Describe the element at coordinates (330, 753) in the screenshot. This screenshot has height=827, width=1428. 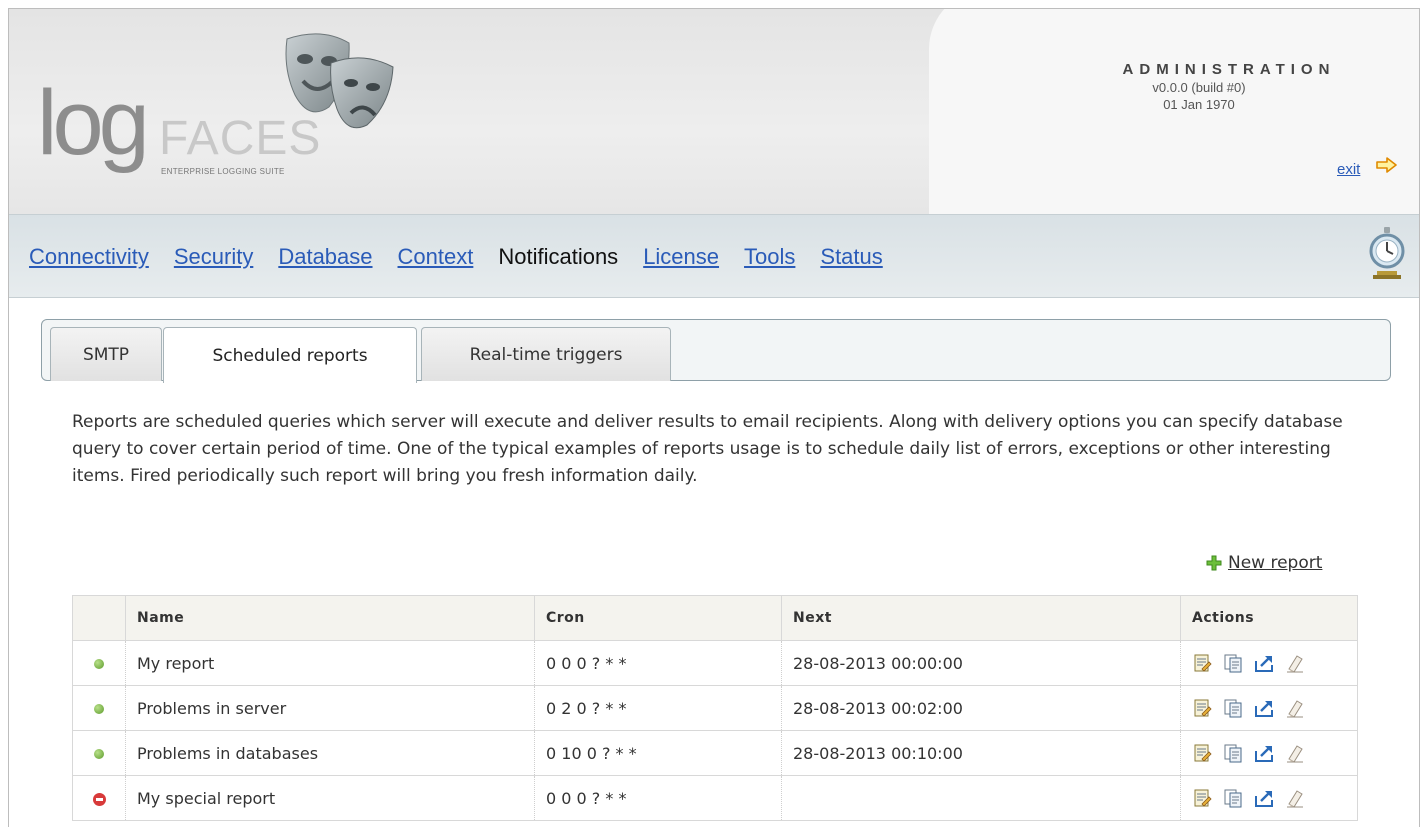
I see `report-name: Problems in databases` at that location.